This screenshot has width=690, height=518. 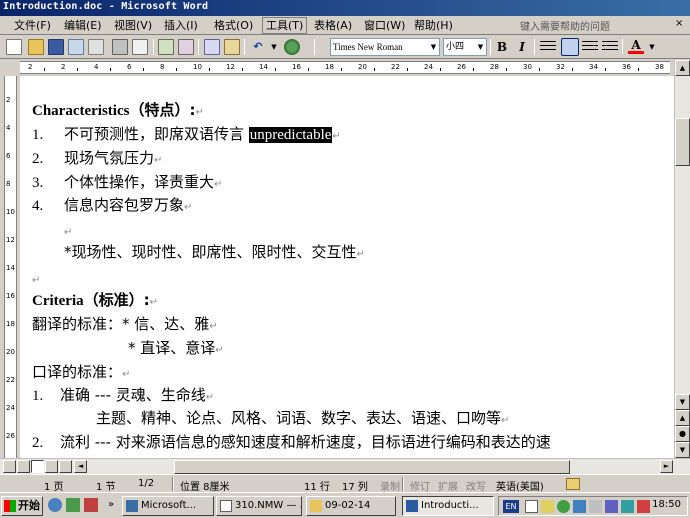 What do you see at coordinates (531, 506) in the screenshot?
I see `help-tray-icon` at bounding box center [531, 506].